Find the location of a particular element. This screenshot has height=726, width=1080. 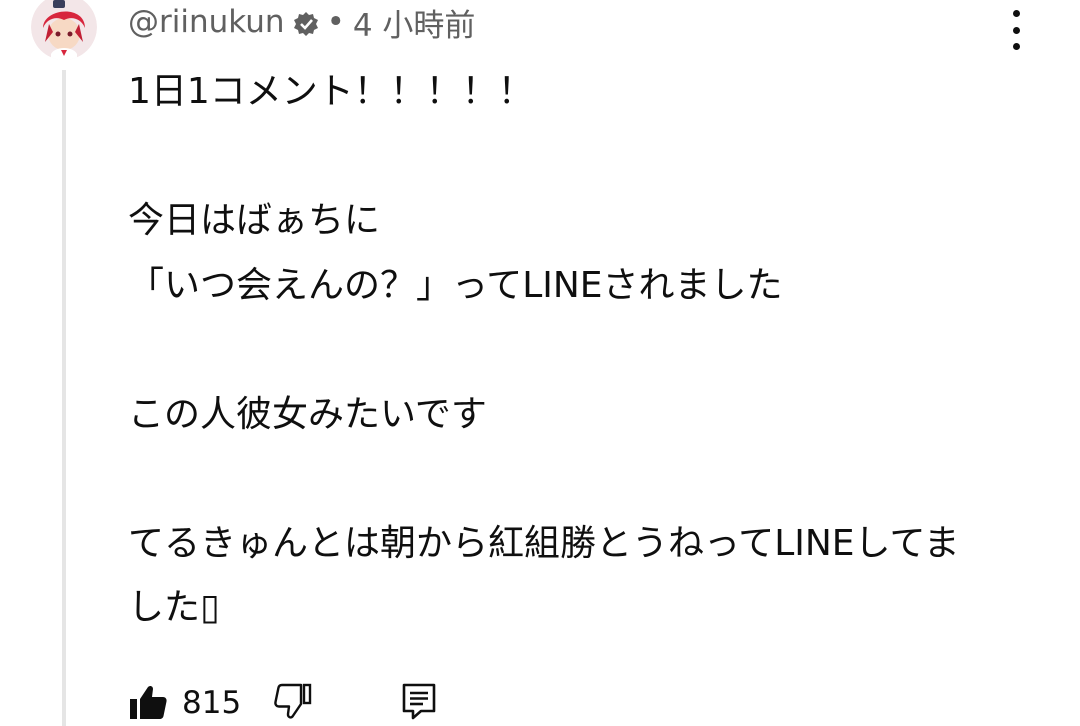

thumb-up-filled-icon is located at coordinates (148, 702).